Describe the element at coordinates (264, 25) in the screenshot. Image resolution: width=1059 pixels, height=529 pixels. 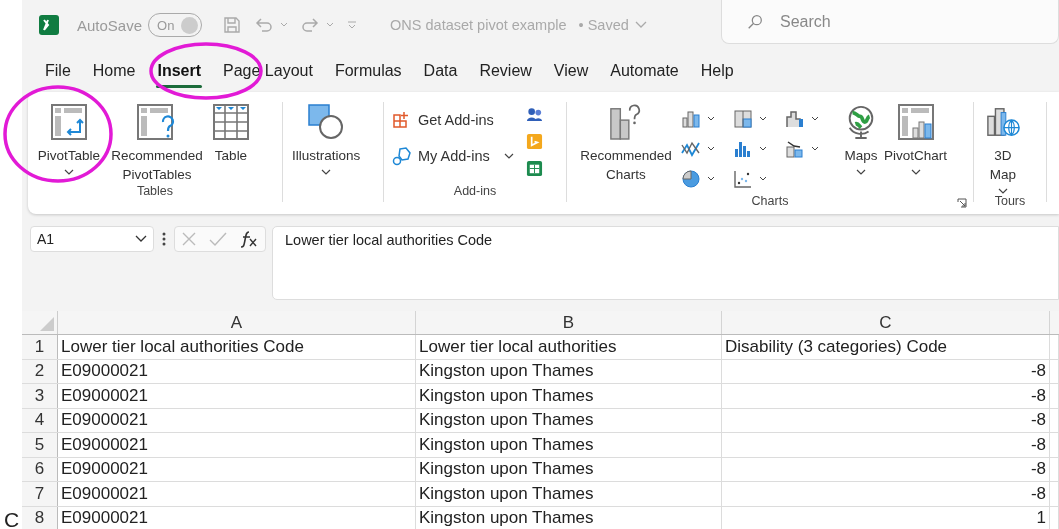
I see `undo-icon` at that location.